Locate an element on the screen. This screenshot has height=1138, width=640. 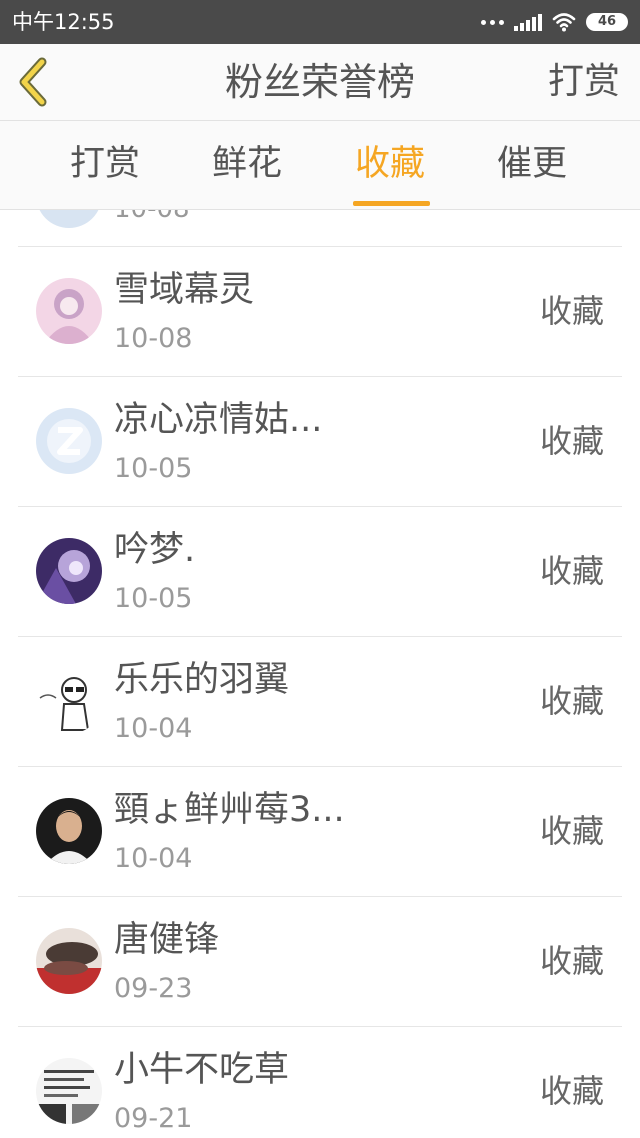
tab-favorites: 收藏 is located at coordinates (390, 164).